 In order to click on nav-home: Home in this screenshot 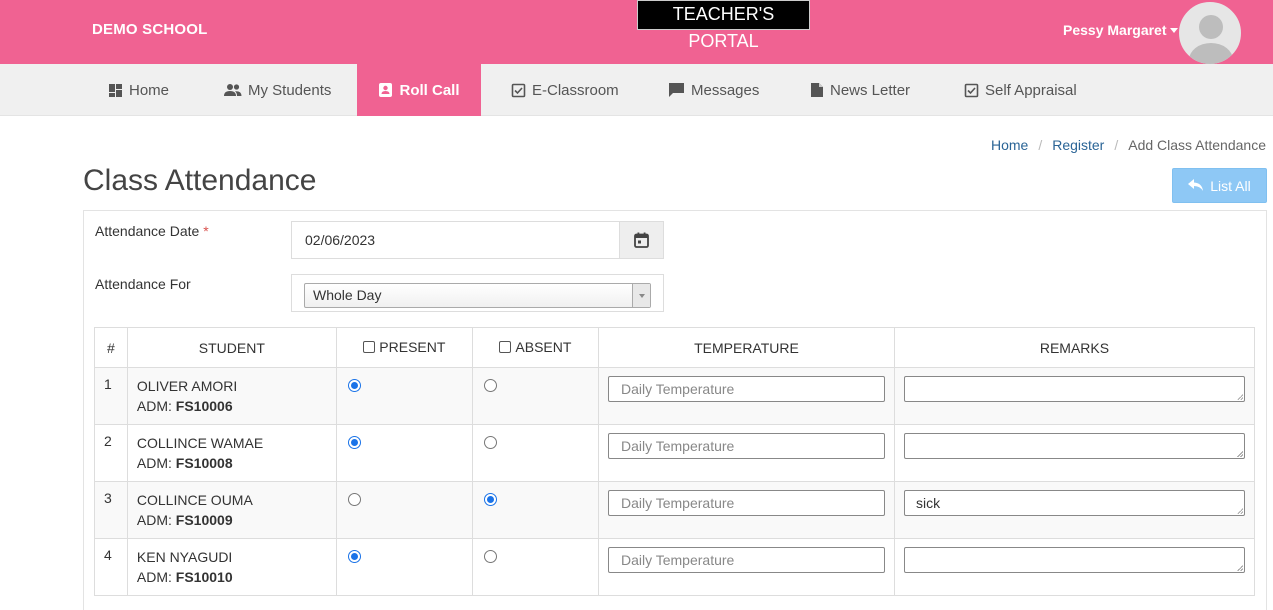, I will do `click(138, 90)`.